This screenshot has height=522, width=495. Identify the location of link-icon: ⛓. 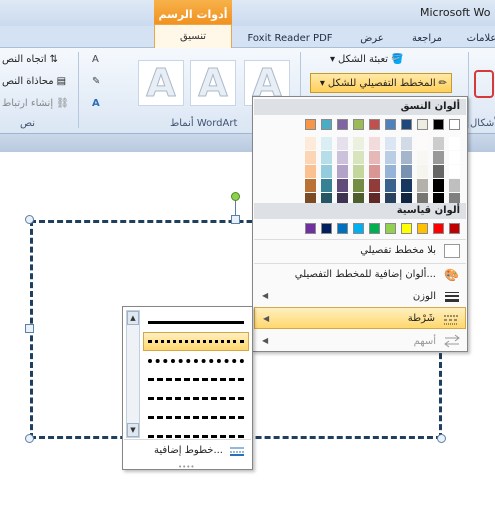
(62, 103).